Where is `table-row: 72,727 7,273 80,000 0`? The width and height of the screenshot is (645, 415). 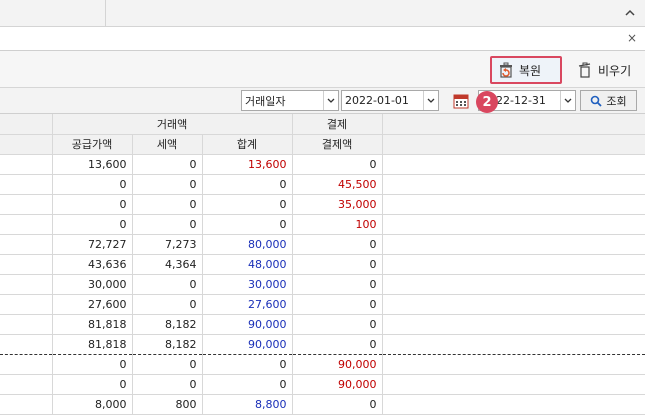 table-row: 72,727 7,273 80,000 0 is located at coordinates (322, 244).